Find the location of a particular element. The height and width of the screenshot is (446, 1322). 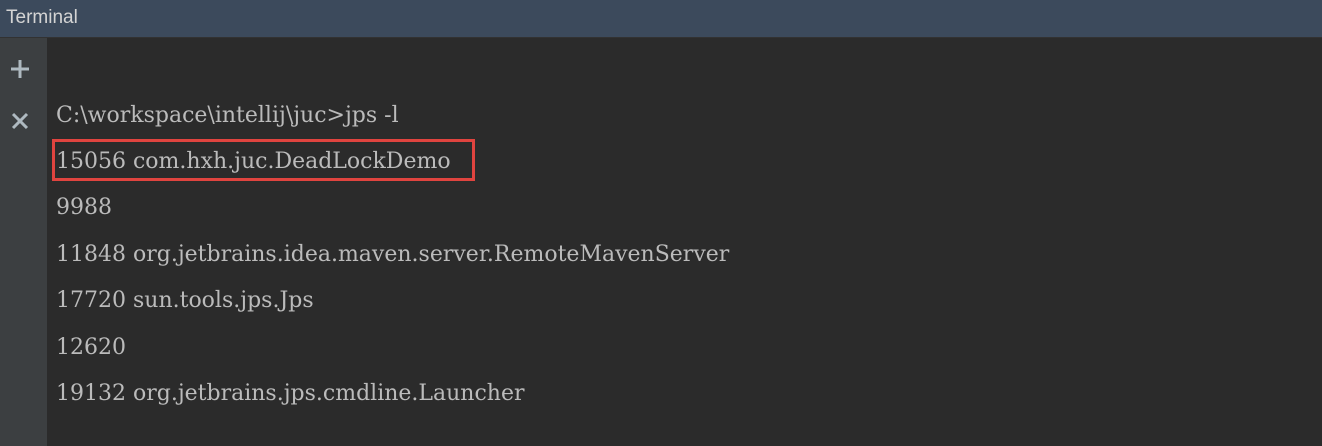

new-session-button is located at coordinates (20, 69).